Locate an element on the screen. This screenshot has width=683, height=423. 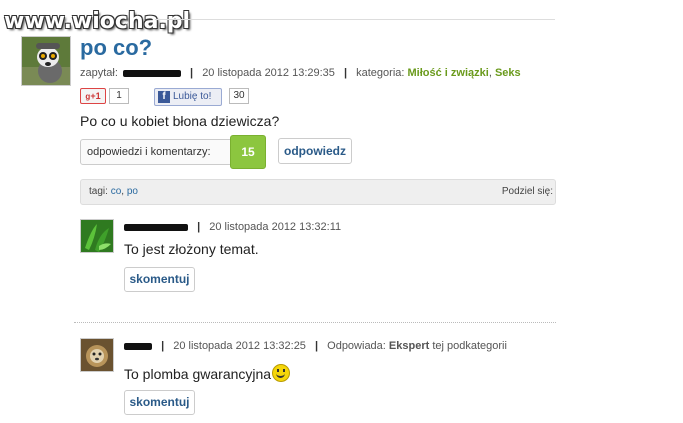
lemur-avatar-image is located at coordinates (46, 61).